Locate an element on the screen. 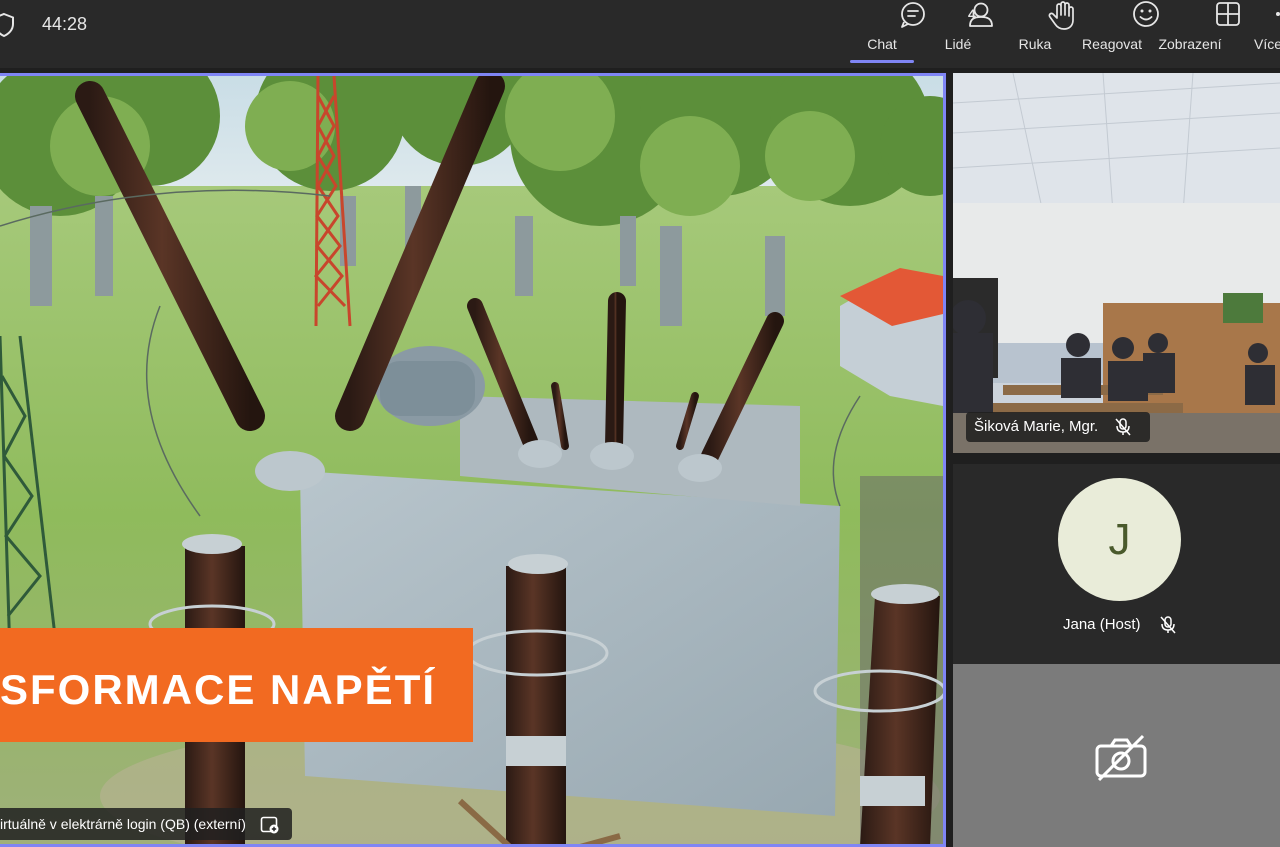  participant-video-tile is located at coordinates (1116, 263).